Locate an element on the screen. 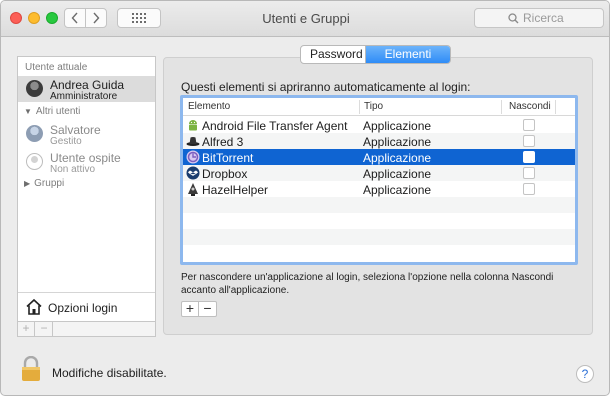  user-role: Amministratore is located at coordinates (84, 96).